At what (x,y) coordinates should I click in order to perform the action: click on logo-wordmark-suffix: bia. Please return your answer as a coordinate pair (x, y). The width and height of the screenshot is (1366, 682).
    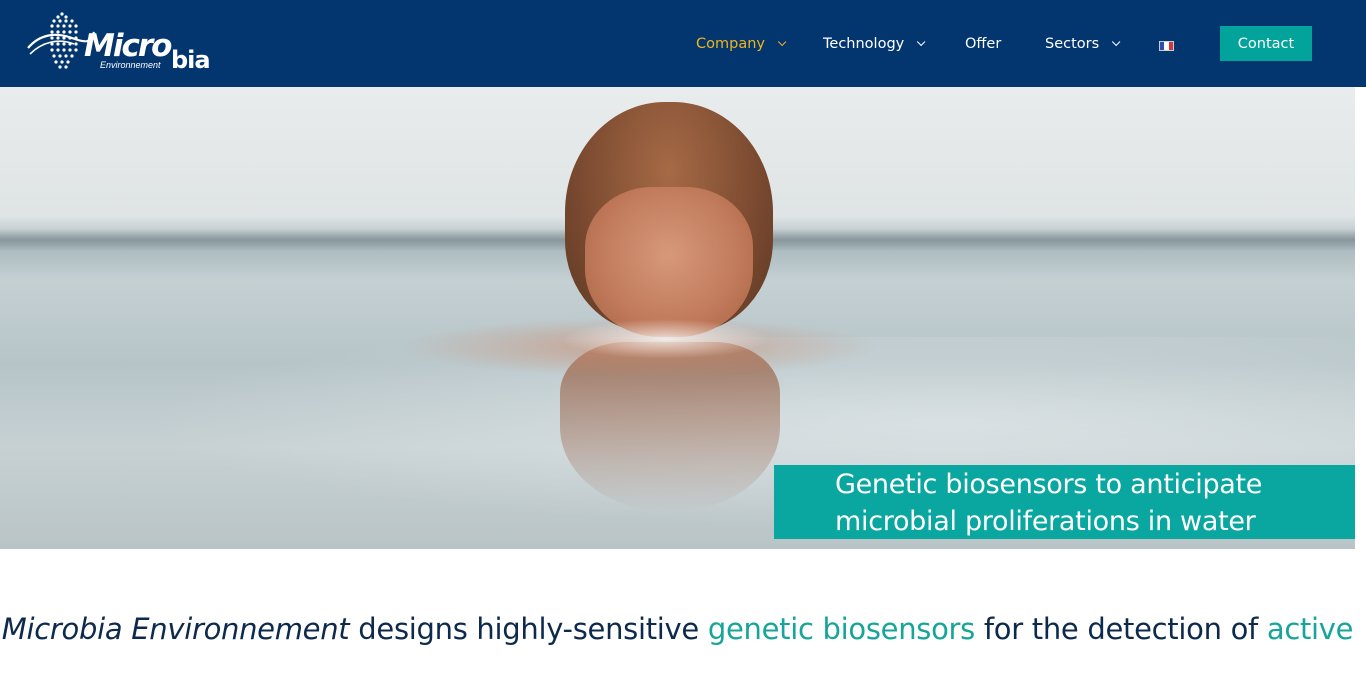
    Looking at the image, I should click on (191, 60).